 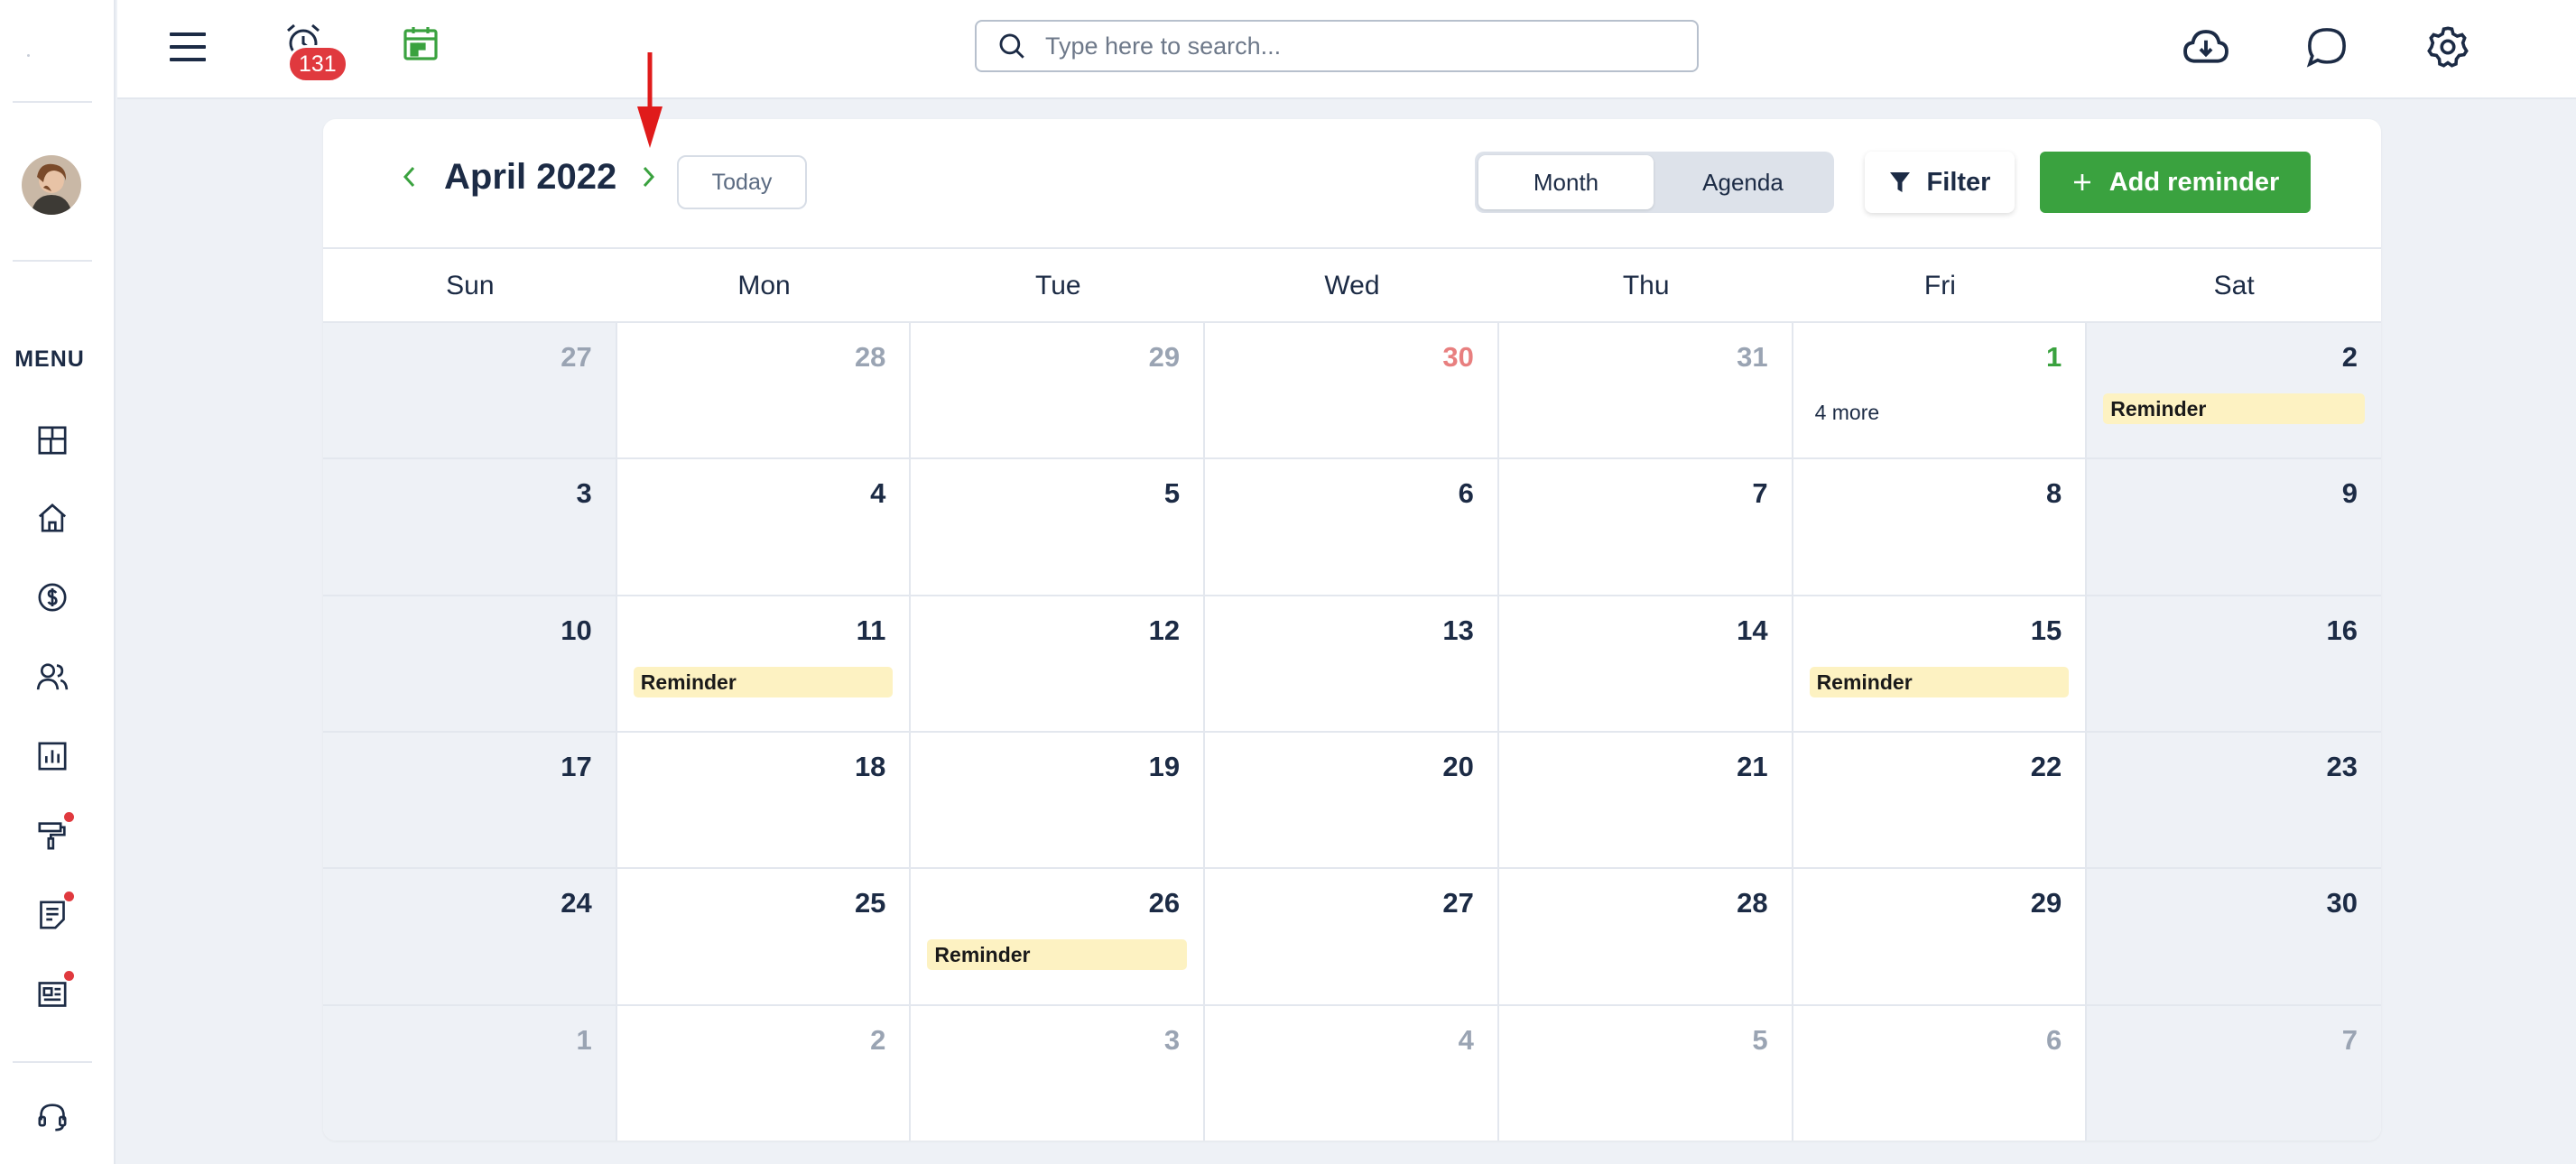 I want to click on sidebar-item-tools, so click(x=53, y=833).